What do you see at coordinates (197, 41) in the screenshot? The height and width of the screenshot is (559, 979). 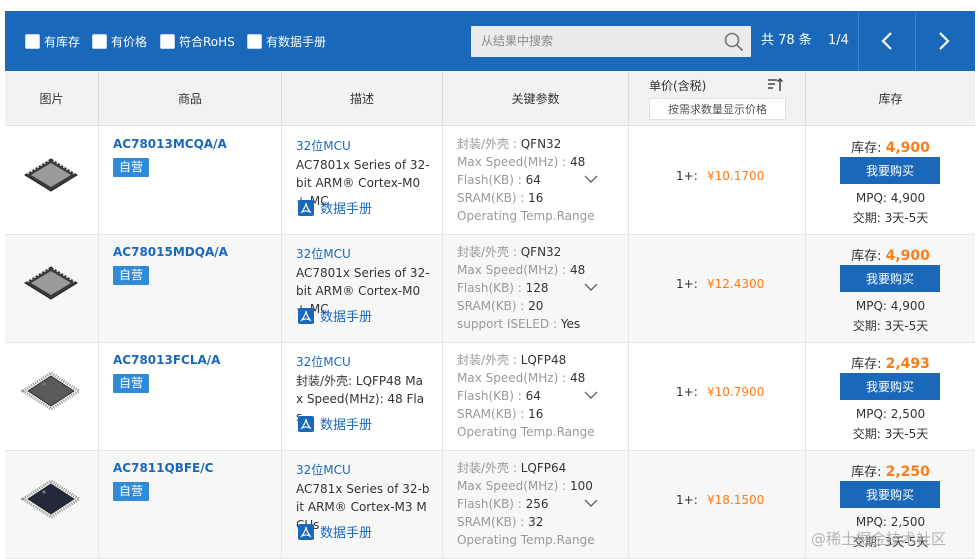 I see `filter-rohs: 符合RoHS` at bounding box center [197, 41].